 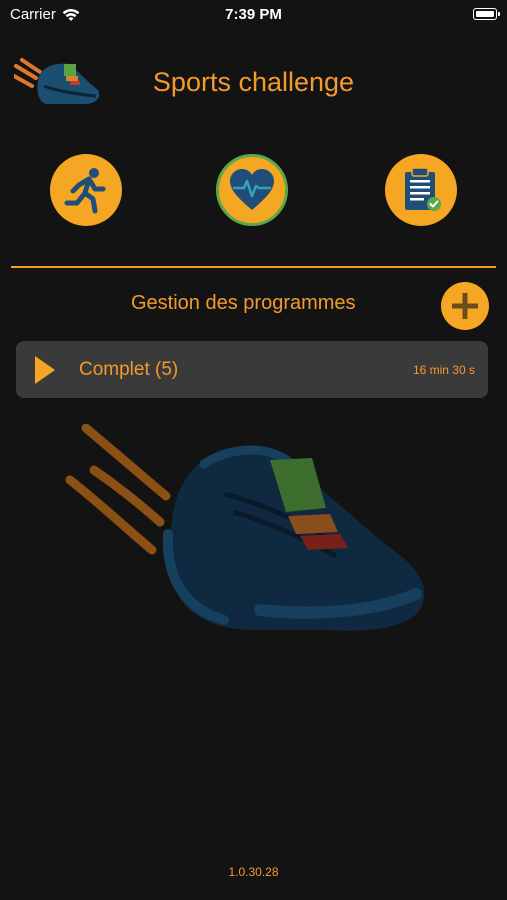 I want to click on play-icon, so click(x=45, y=370).